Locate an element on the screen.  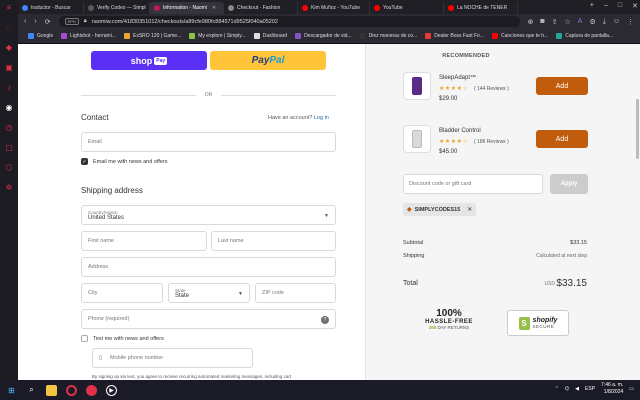
menu-dots-icon: ⋮ is located at coordinates (630, 22).